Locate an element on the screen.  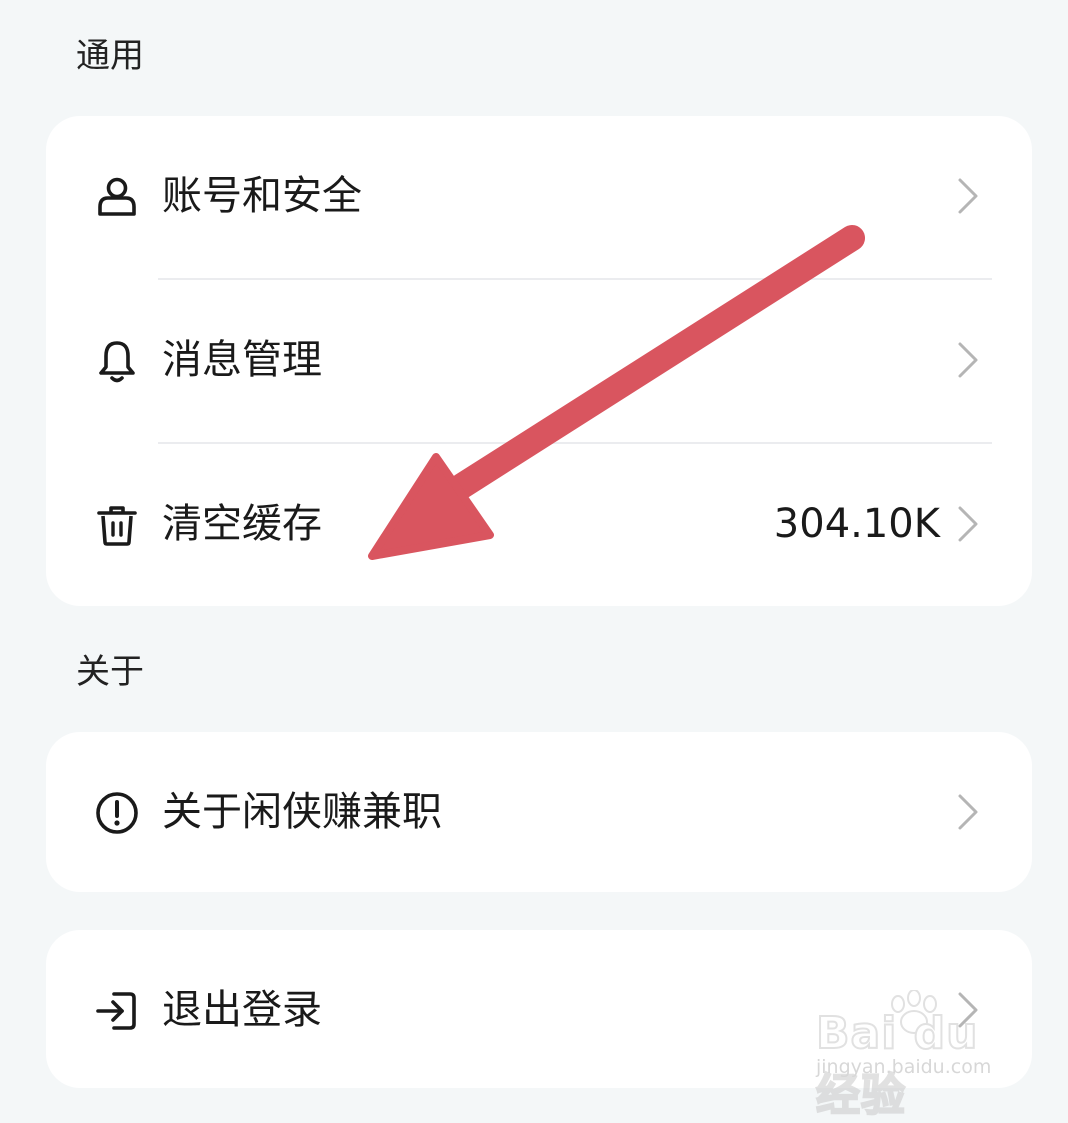
info-circle-icon is located at coordinates (117, 813).